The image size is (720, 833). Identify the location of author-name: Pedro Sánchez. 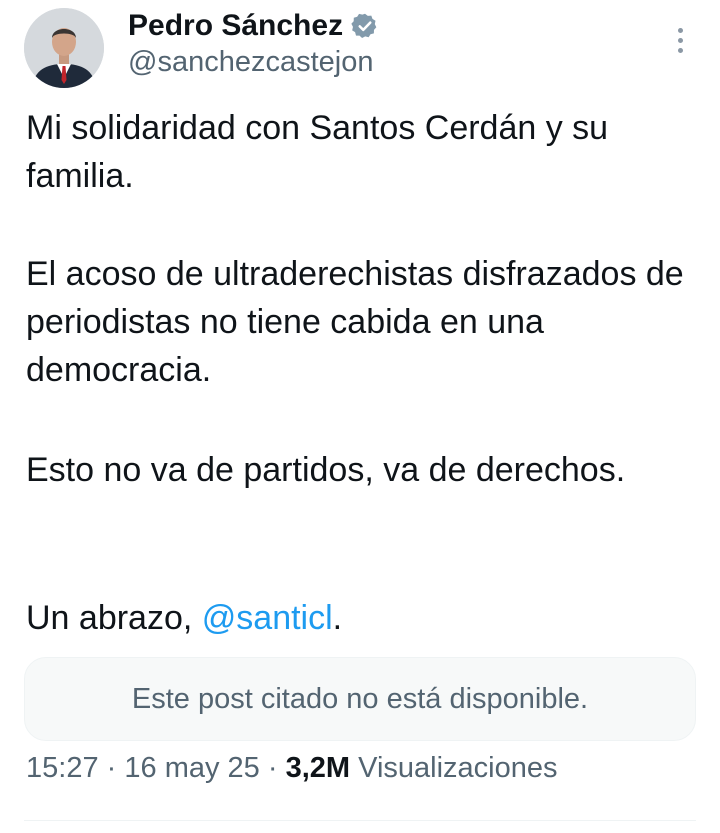
(235, 26).